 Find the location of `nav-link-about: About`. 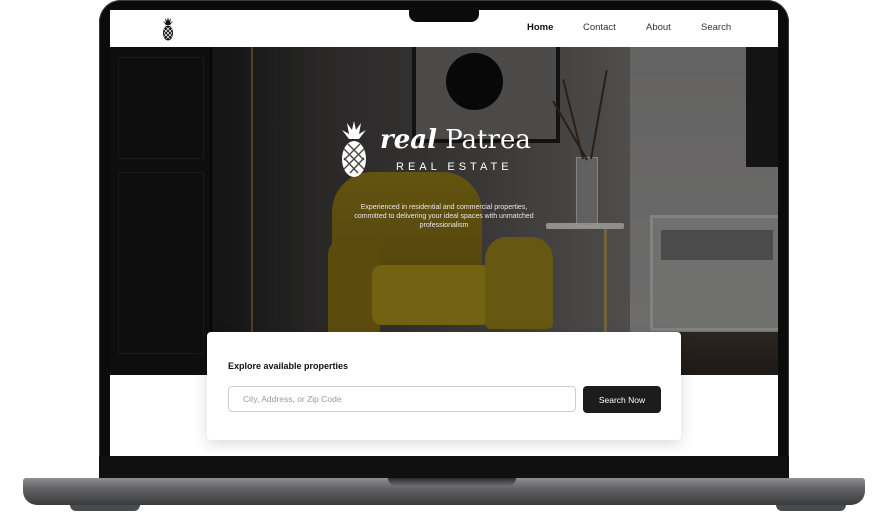

nav-link-about: About is located at coordinates (658, 27).